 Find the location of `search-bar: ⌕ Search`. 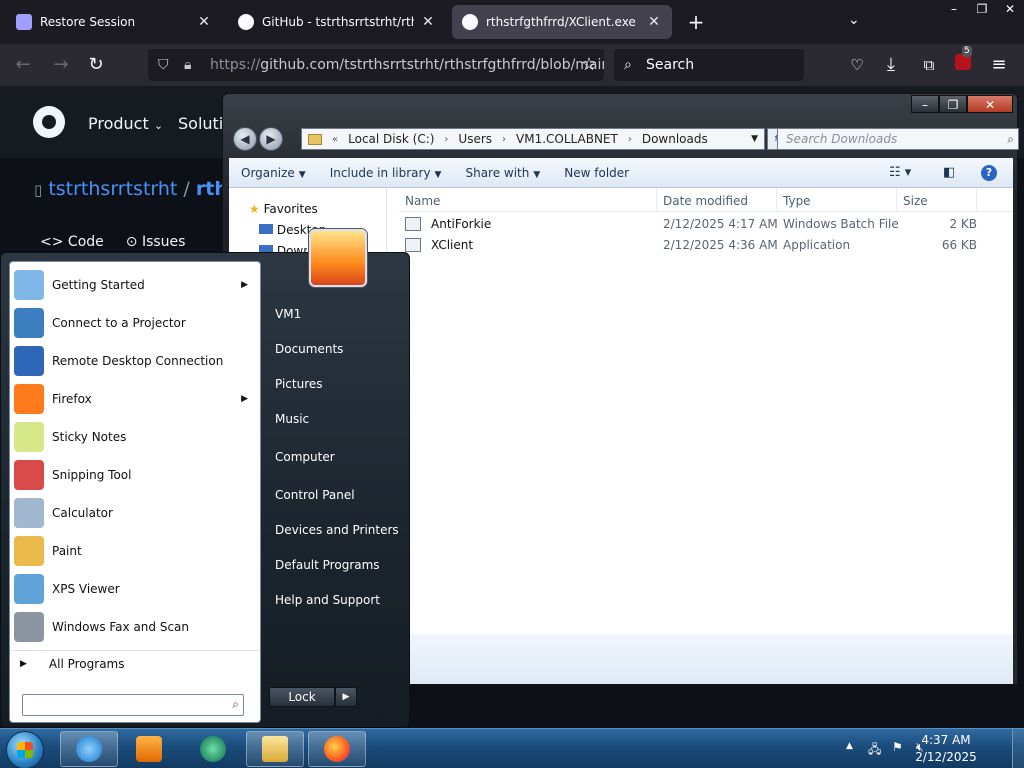

search-bar: ⌕ Search is located at coordinates (709, 65).